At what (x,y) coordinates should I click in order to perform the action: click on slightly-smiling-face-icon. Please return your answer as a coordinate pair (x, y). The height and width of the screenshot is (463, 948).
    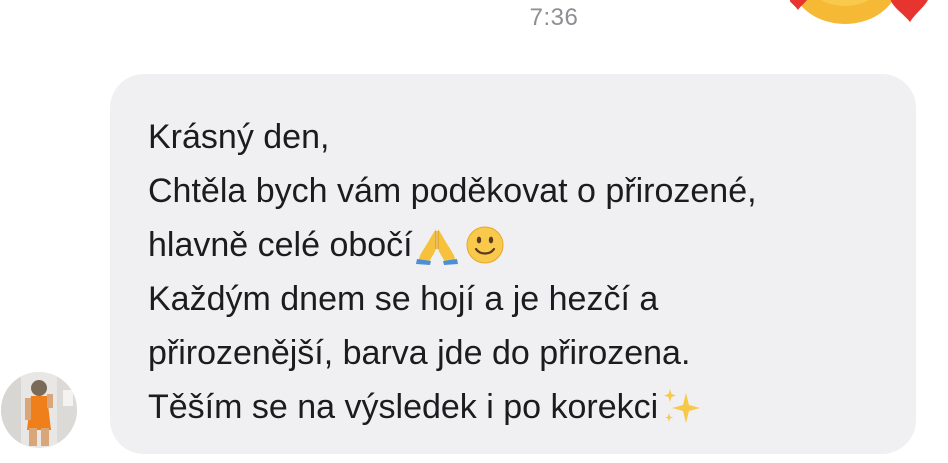
    Looking at the image, I should click on (485, 245).